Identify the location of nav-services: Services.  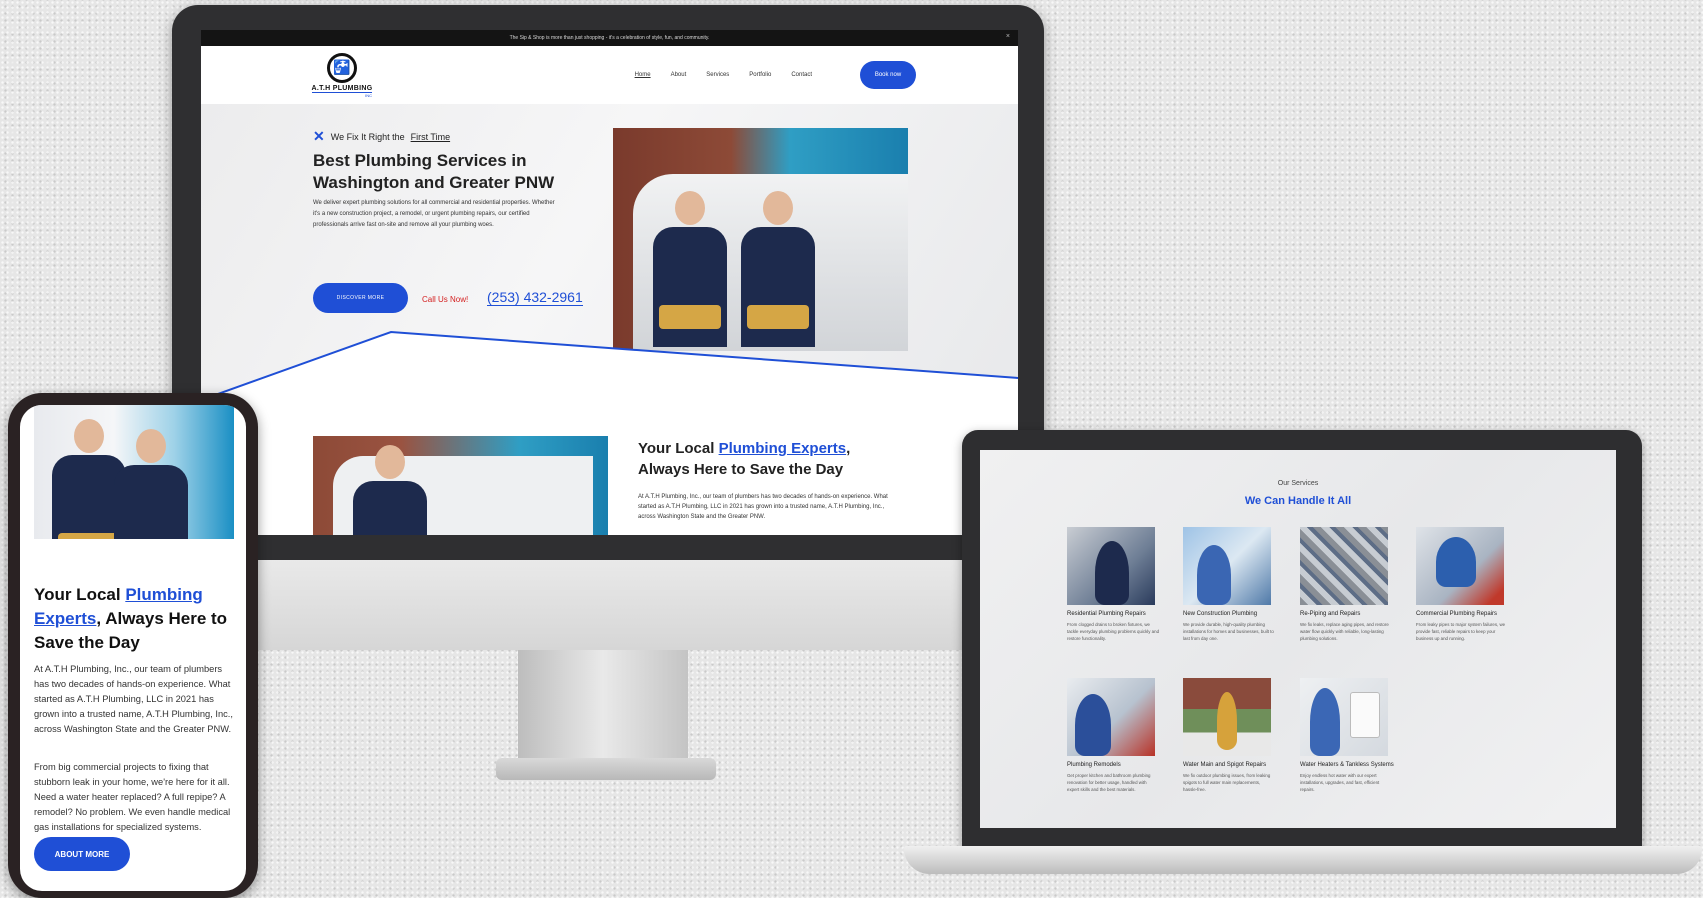
(717, 75).